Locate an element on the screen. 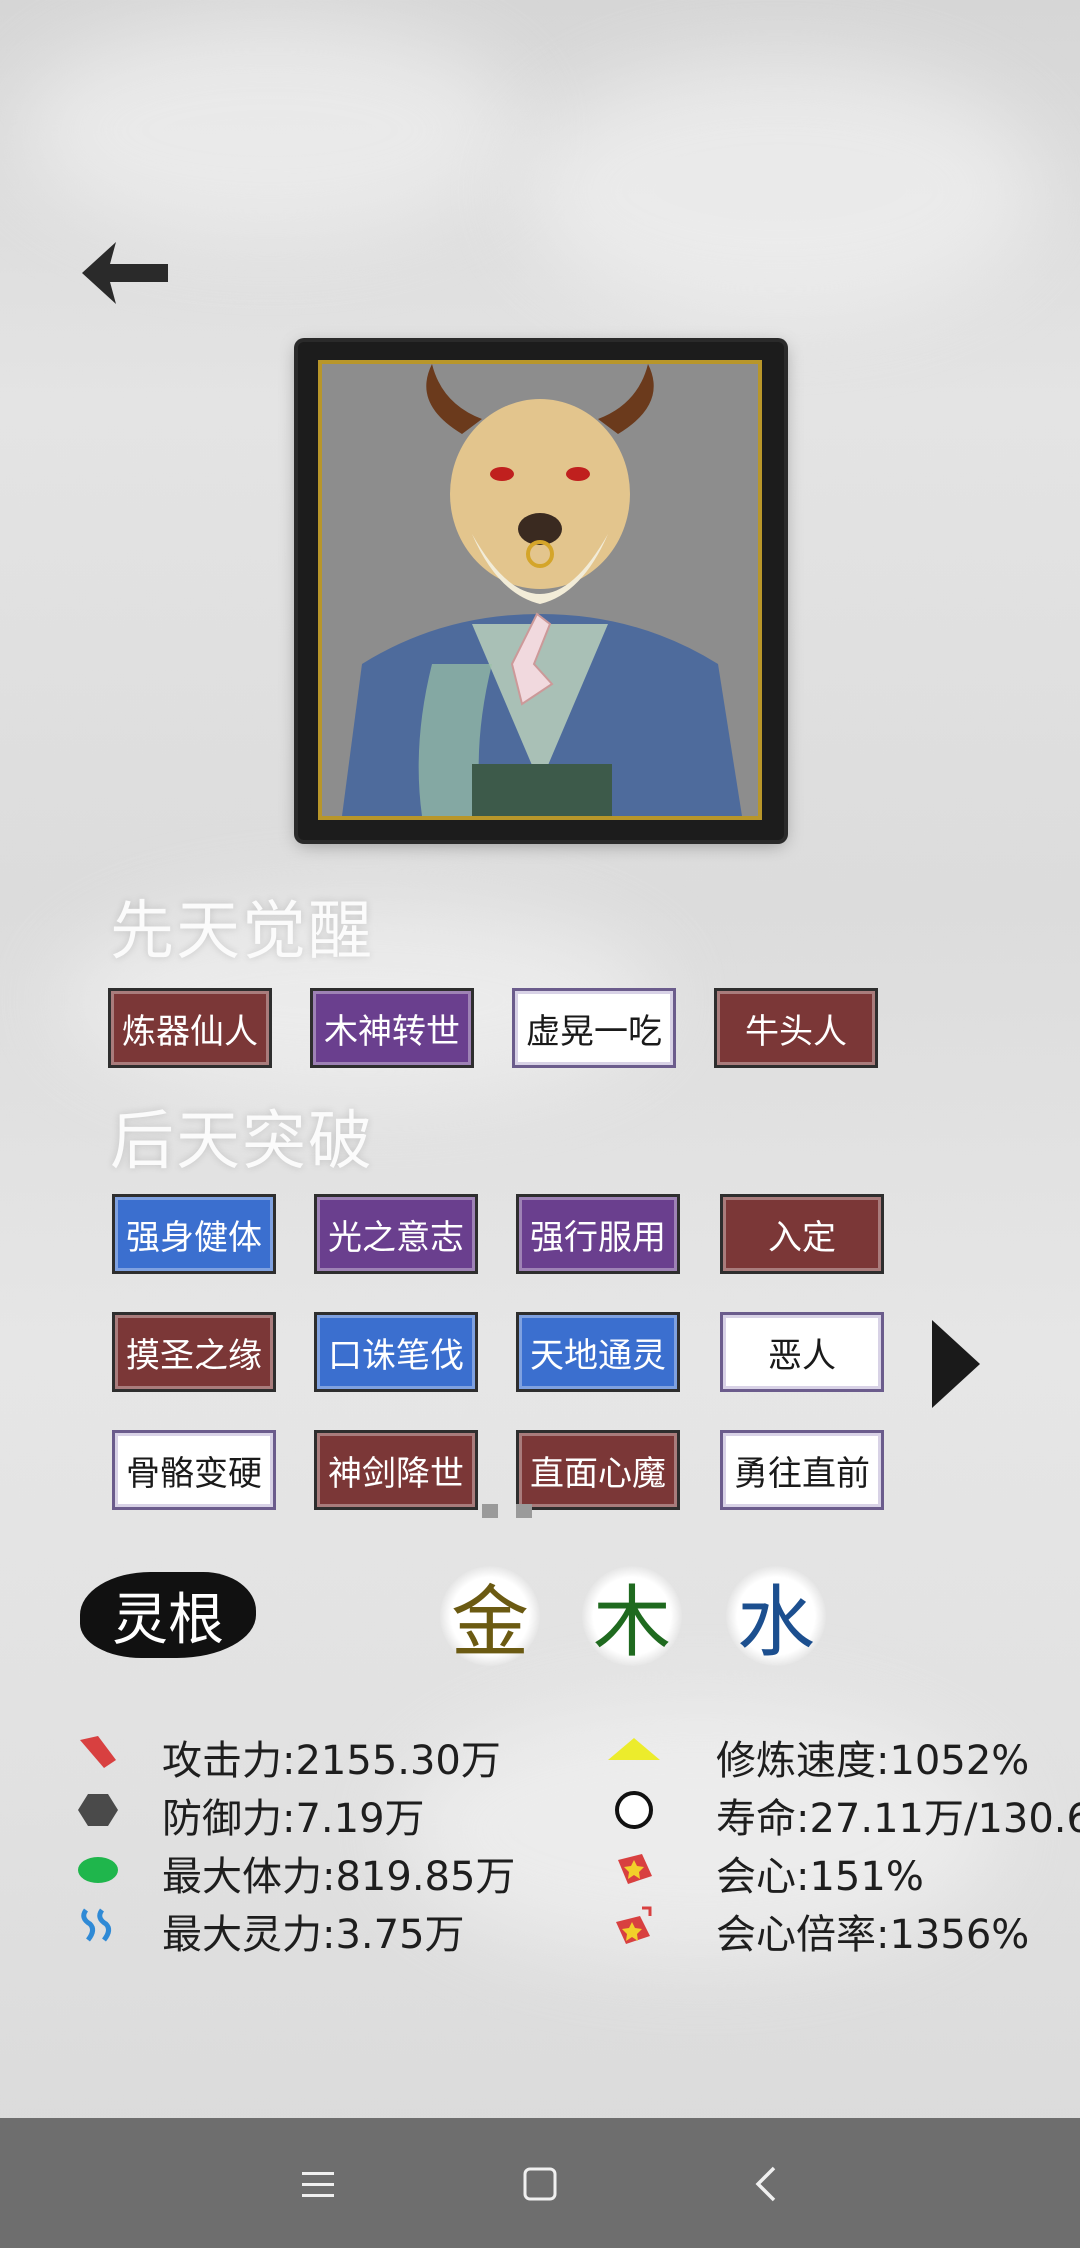 The height and width of the screenshot is (2248, 1080). spirit-power-icon is located at coordinates (98, 1926).